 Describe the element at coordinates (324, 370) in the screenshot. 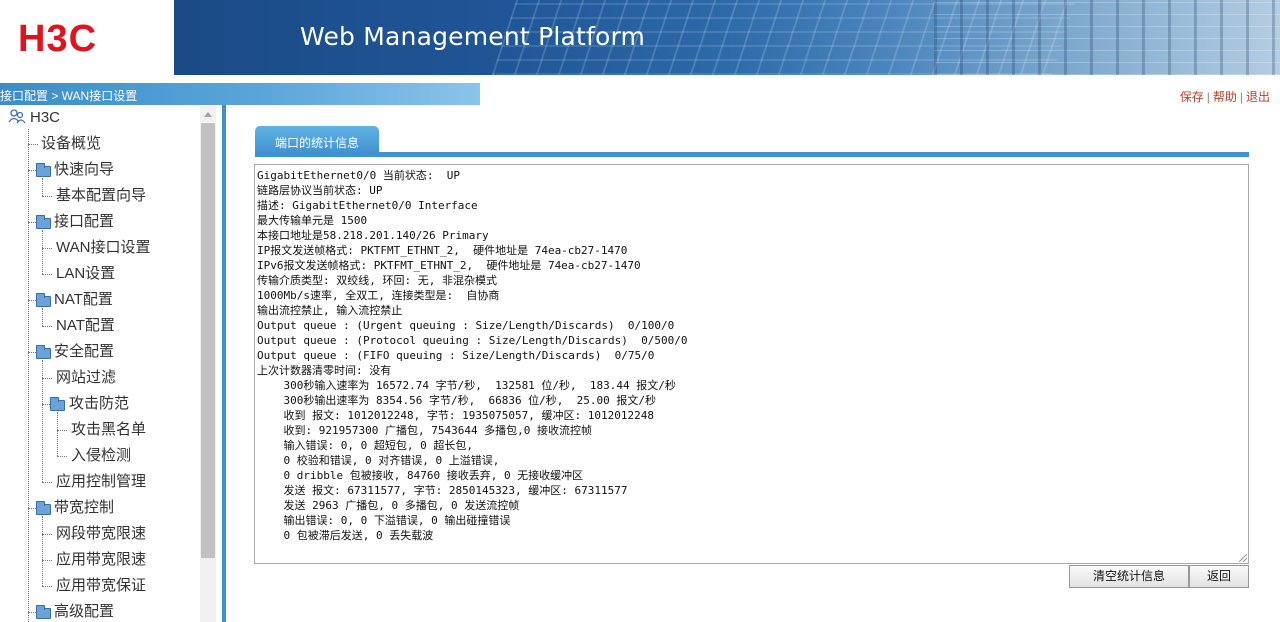

I see `stats-line: 上次计数器清零时间: 没有` at that location.